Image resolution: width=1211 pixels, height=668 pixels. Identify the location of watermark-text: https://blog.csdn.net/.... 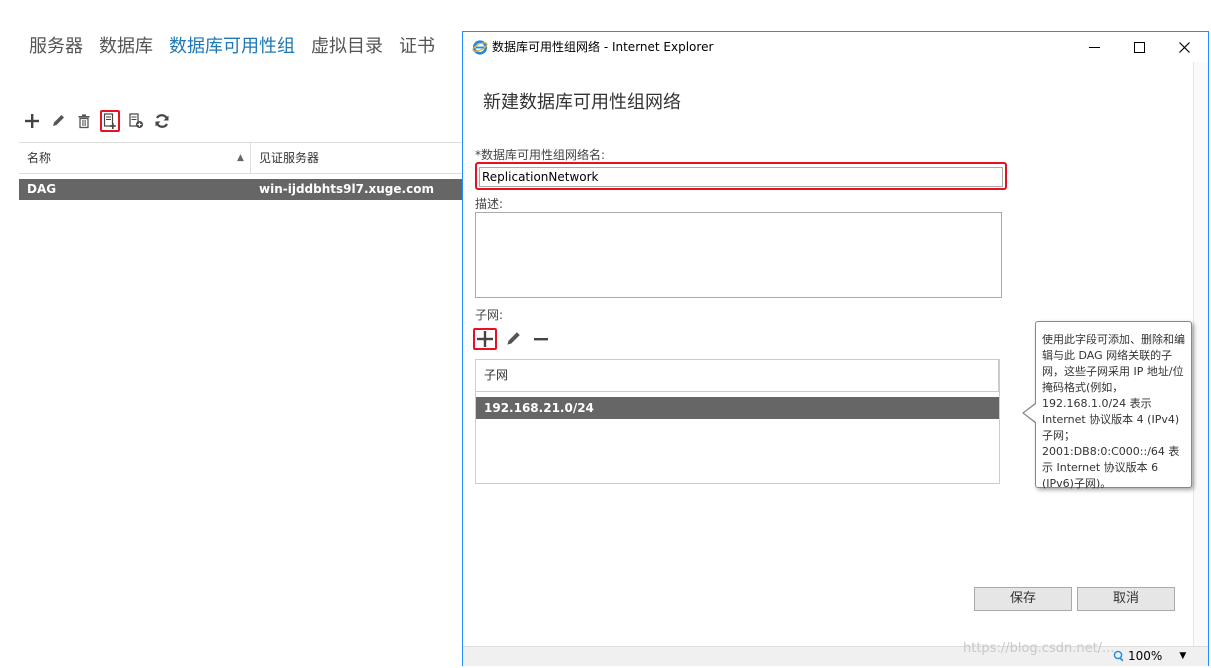
(1039, 648).